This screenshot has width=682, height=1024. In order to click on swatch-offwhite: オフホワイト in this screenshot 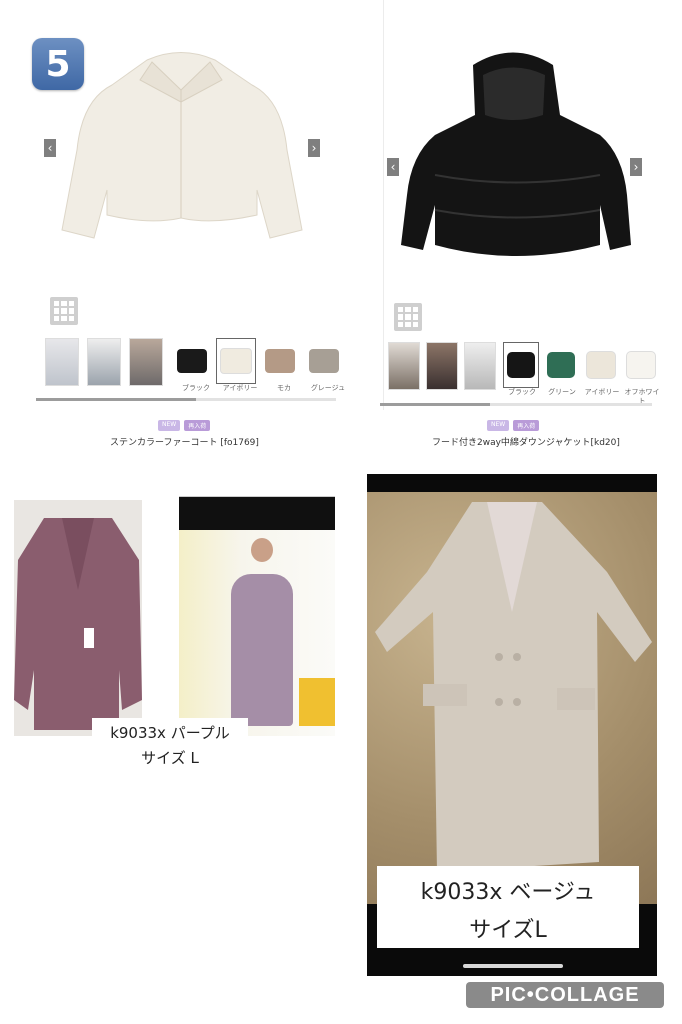, I will do `click(643, 374)`.